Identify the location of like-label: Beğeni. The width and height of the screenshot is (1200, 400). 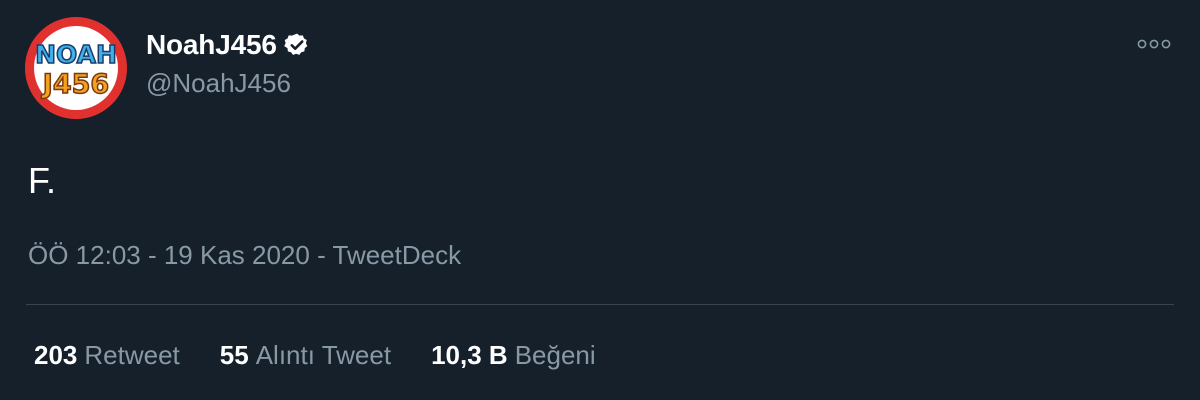
(555, 355).